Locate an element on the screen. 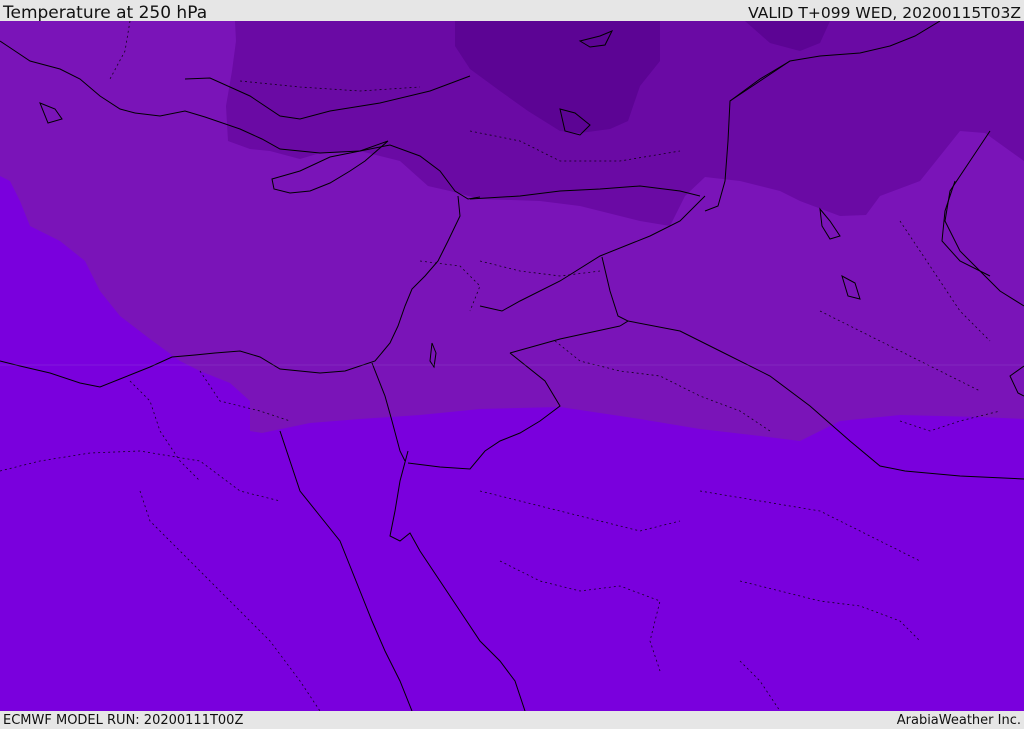  model-run-label: ECMWF MODEL RUN: 20200111T00Z is located at coordinates (123, 720).